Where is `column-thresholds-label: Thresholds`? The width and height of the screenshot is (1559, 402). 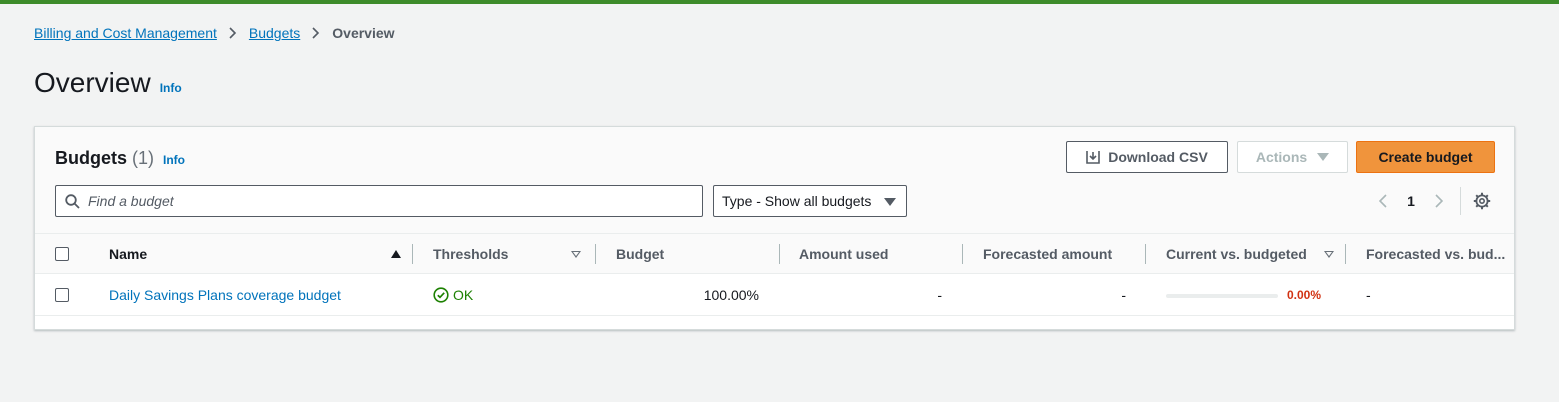 column-thresholds-label: Thresholds is located at coordinates (471, 254).